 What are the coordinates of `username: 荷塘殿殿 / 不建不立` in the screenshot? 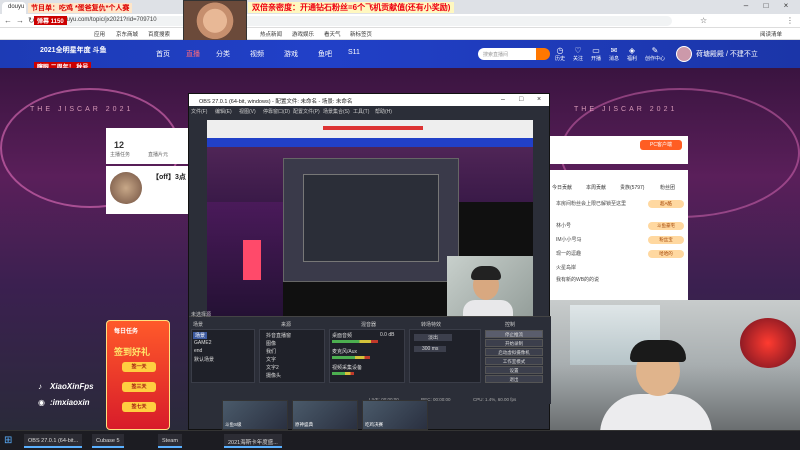 It's located at (727, 54).